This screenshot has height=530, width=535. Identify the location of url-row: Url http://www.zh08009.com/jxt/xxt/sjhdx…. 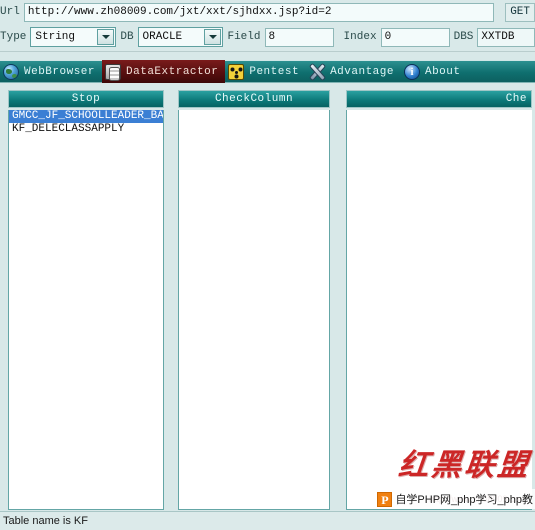
(267, 12).